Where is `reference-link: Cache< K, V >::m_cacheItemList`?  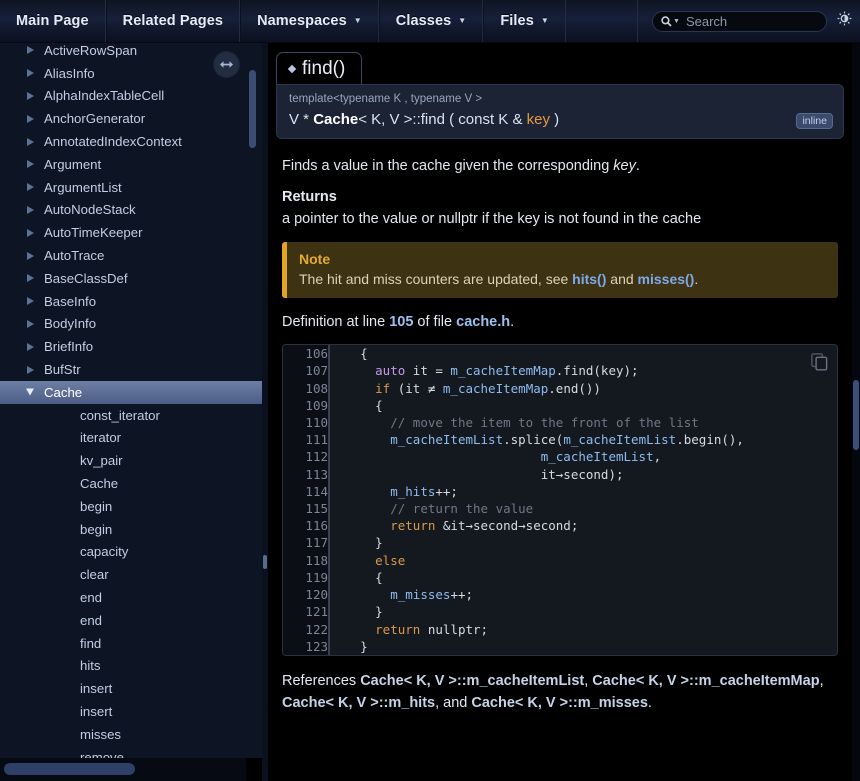
reference-link: Cache< K, V >::m_cacheItemList is located at coordinates (472, 681).